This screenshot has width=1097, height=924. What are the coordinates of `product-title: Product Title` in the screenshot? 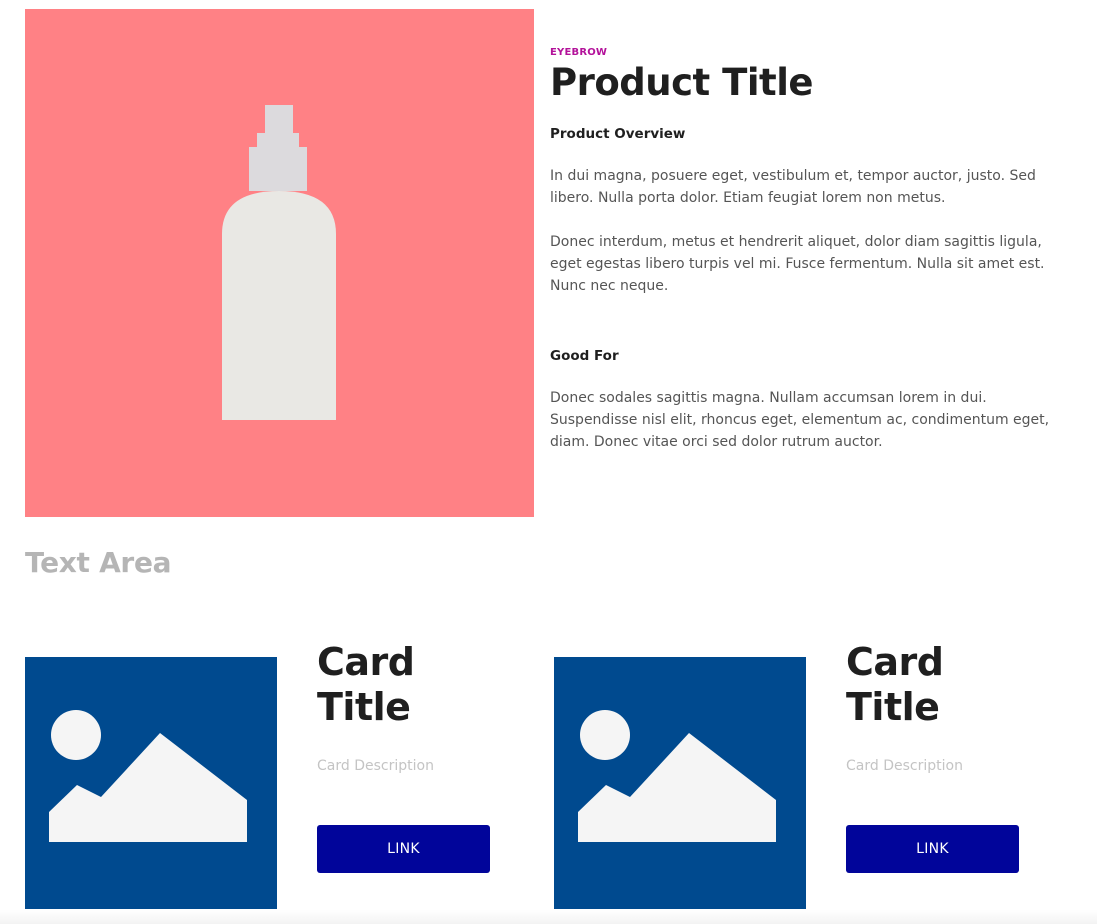 It's located at (682, 82).